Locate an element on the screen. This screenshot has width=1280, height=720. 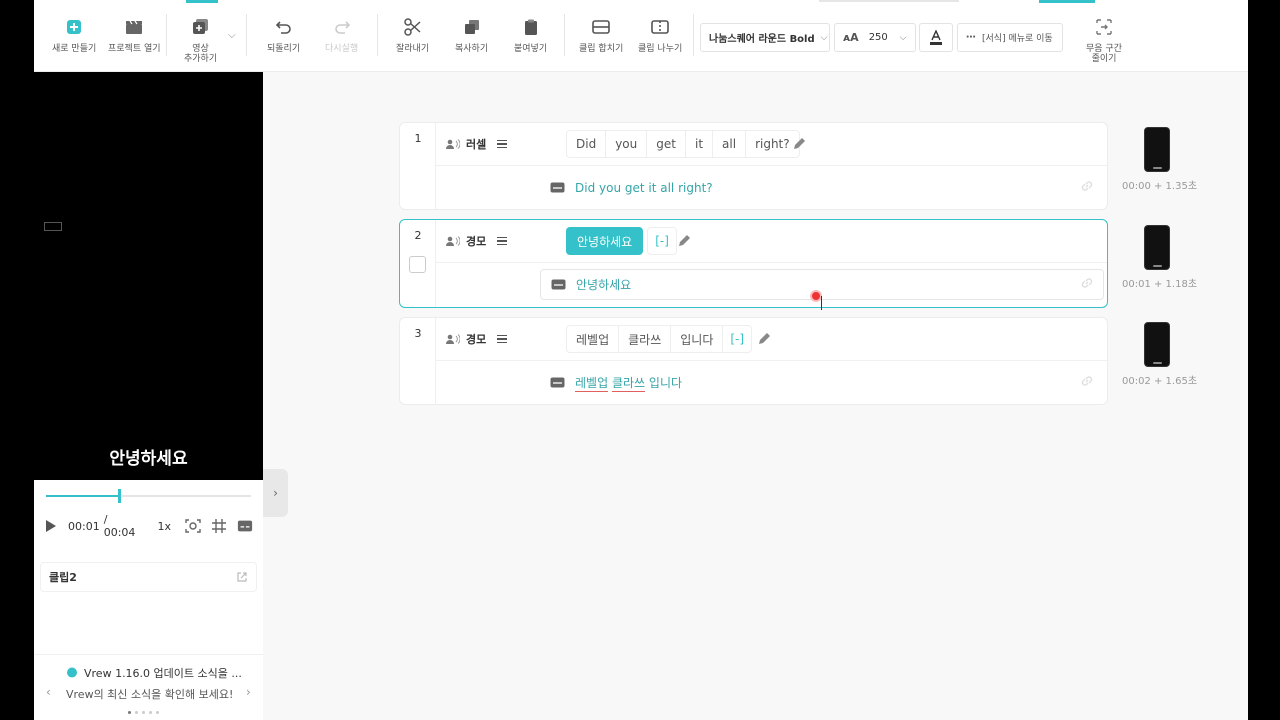
screenshot-icon is located at coordinates (193, 526).